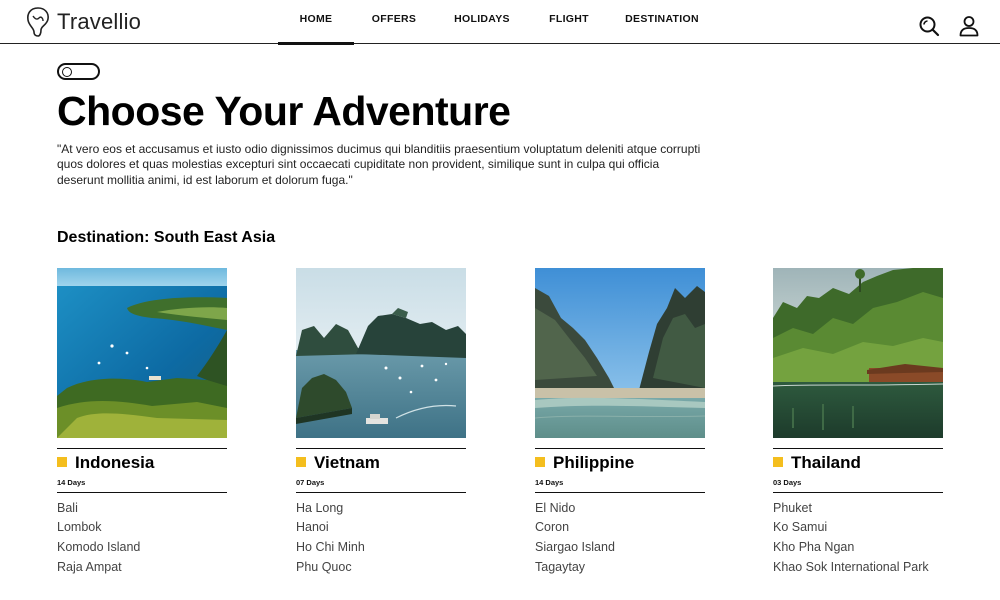 This screenshot has width=1000, height=600. I want to click on theme-toggle, so click(78, 71).